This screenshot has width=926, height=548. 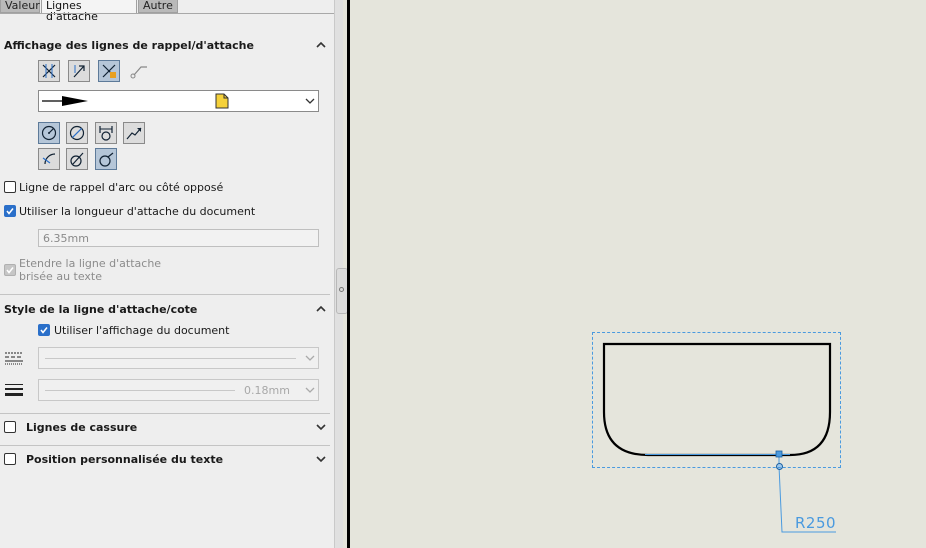 I want to click on leader-style-2-icon, so click(x=79, y=71).